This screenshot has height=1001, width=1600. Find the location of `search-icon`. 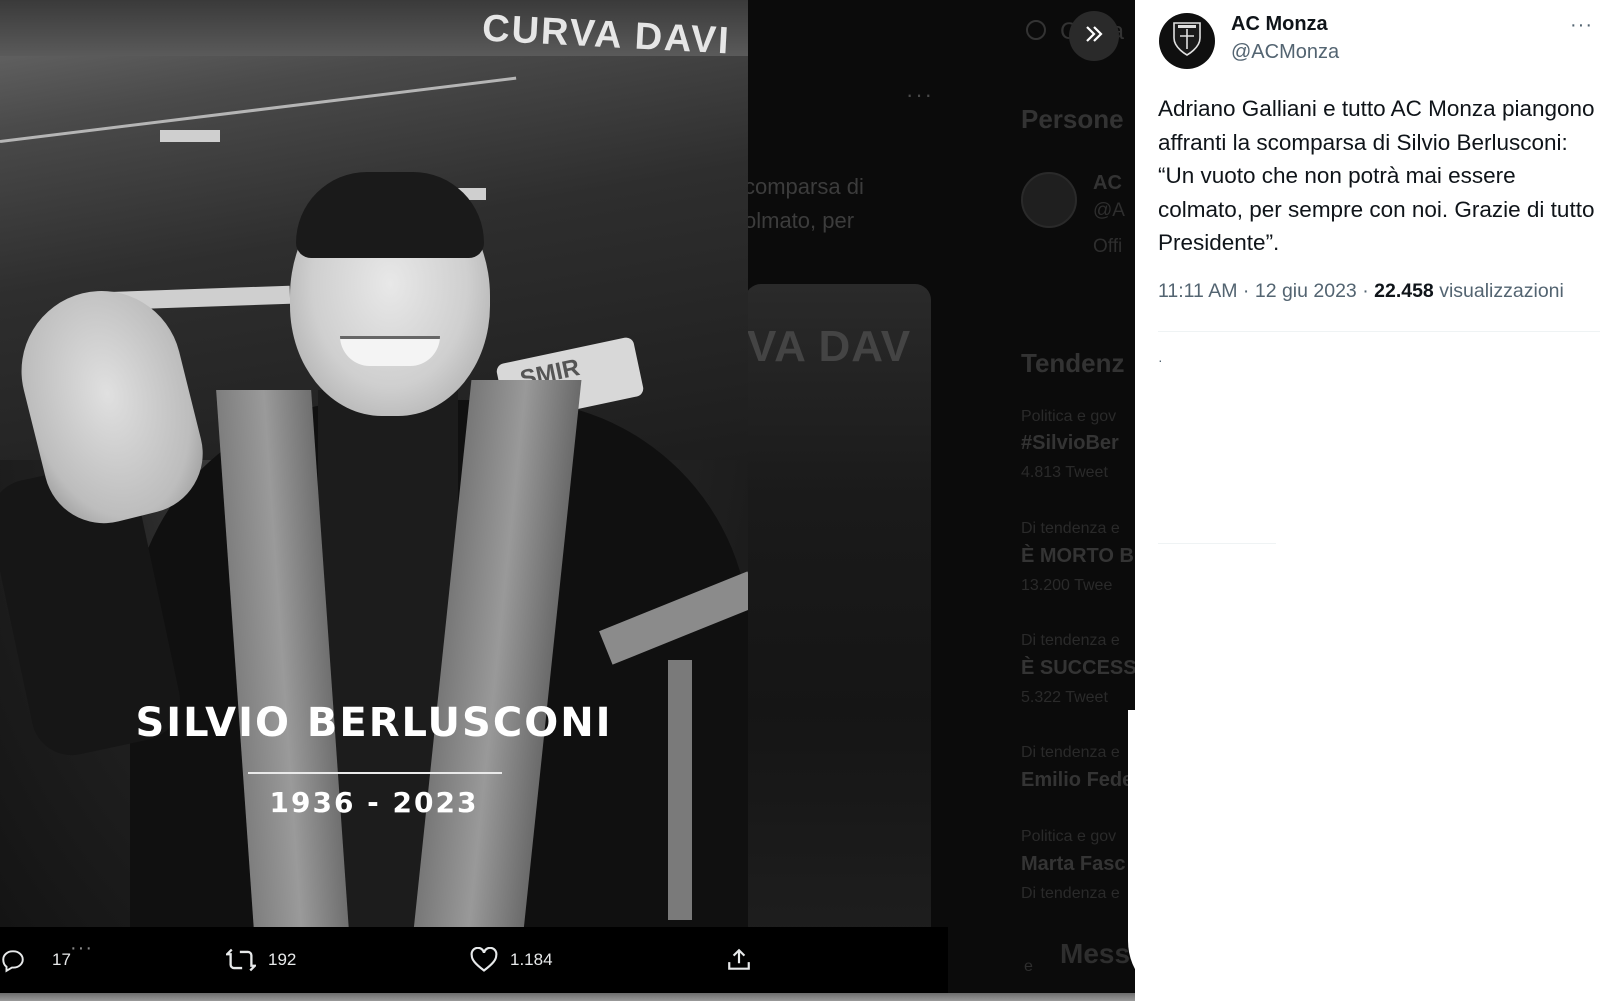

search-icon is located at coordinates (1036, 30).